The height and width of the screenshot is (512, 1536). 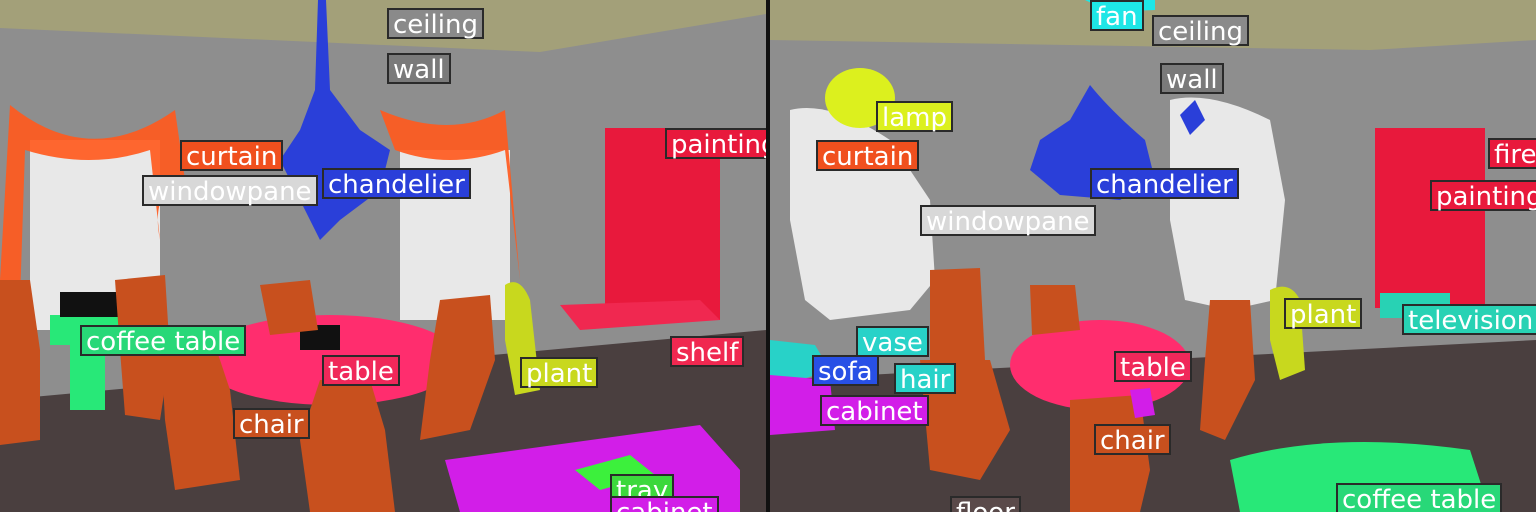 I want to click on sofa-label: sofa, so click(x=845, y=371).